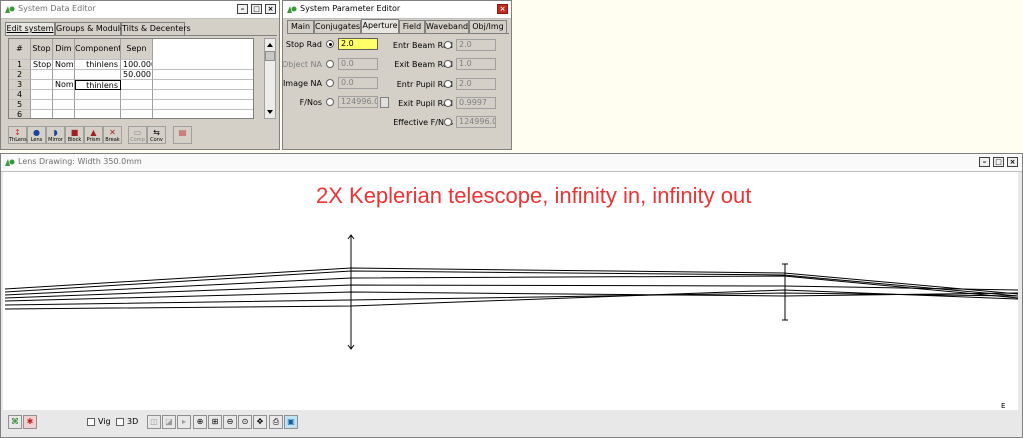  What do you see at coordinates (270, 45) in the screenshot?
I see `scroll-up-icon` at bounding box center [270, 45].